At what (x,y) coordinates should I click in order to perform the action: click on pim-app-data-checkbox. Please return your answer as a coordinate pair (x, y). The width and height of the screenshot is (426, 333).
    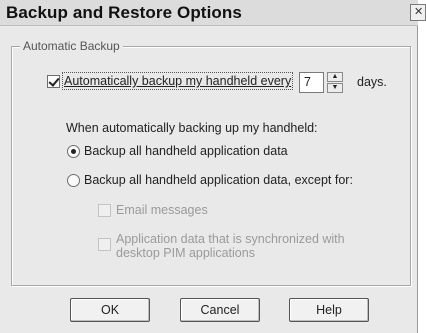
    Looking at the image, I should click on (104, 244).